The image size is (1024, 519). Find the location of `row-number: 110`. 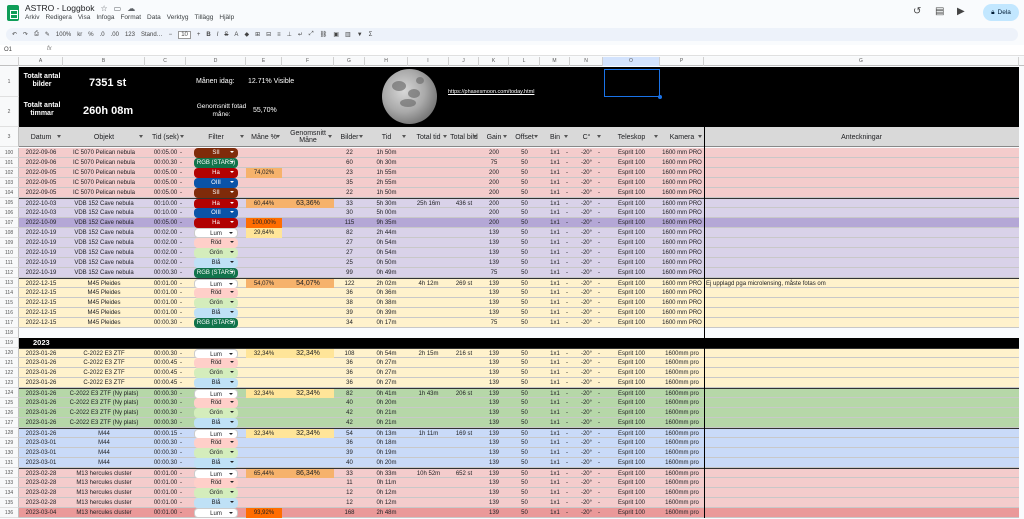

row-number: 110 is located at coordinates (9, 253).